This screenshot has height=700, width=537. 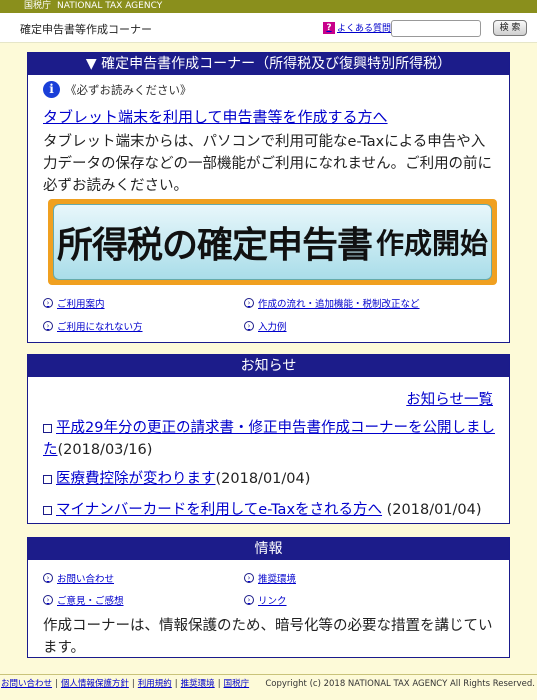 I want to click on panel-heading: ▼ 確定申告書作成コーナー（所得税及び復興特別所得税）, so click(x=268, y=64).